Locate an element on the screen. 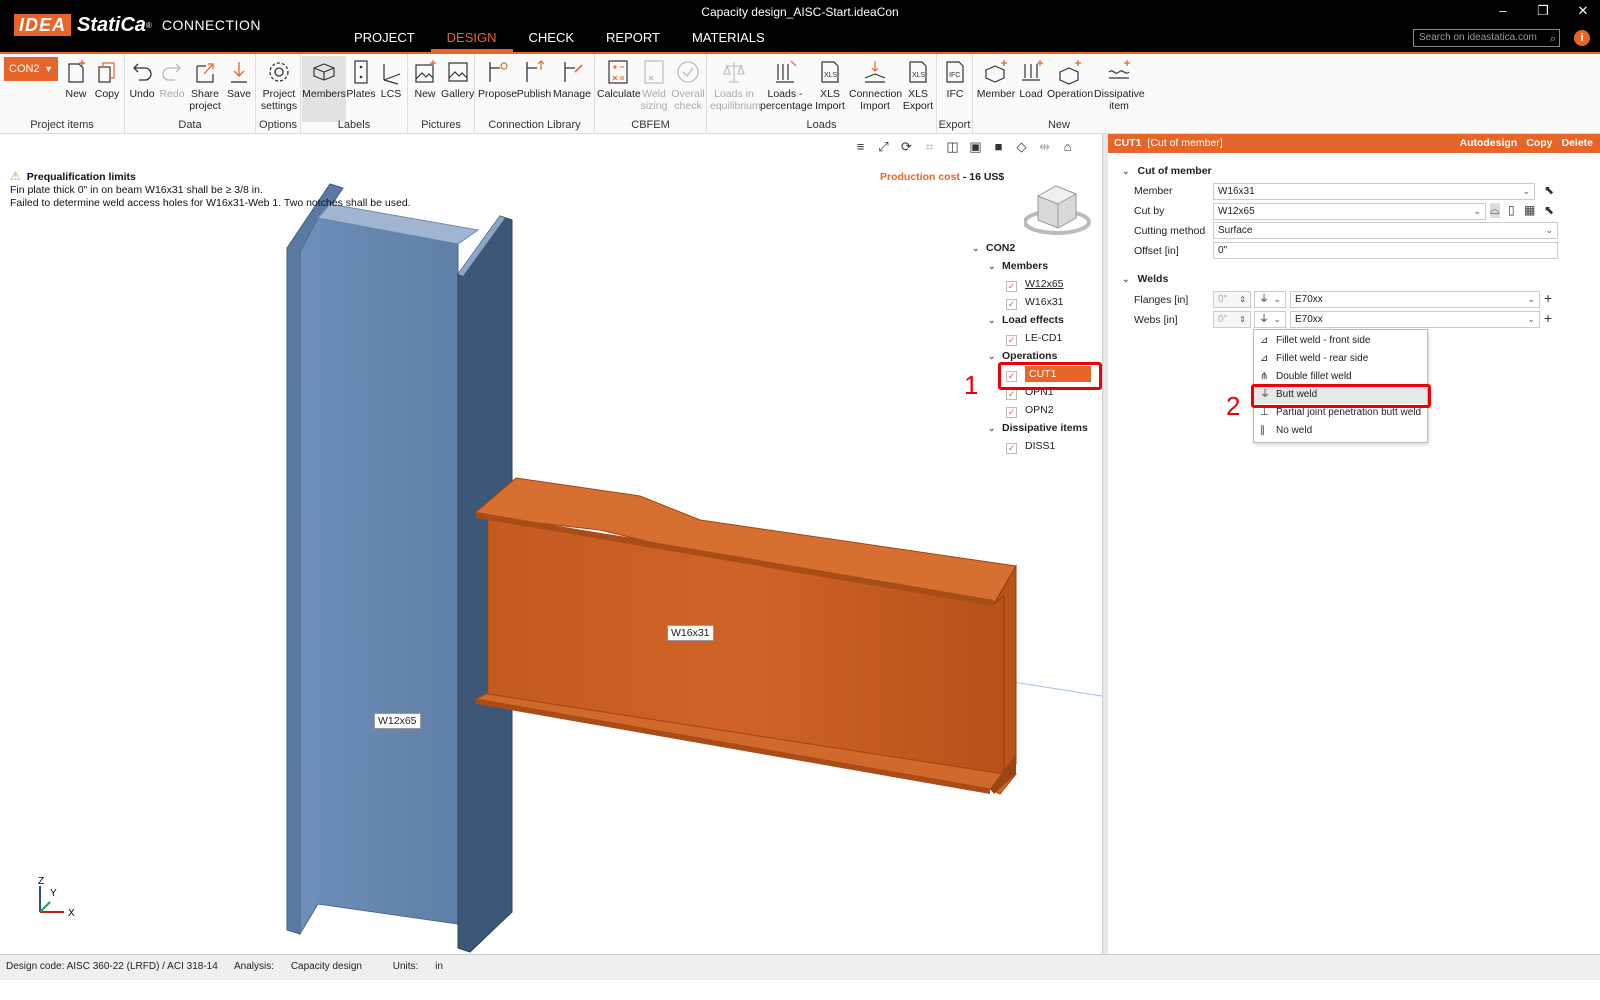 The image size is (1600, 1000). weld-sizing-button: Weld sizing is located at coordinates (654, 85).